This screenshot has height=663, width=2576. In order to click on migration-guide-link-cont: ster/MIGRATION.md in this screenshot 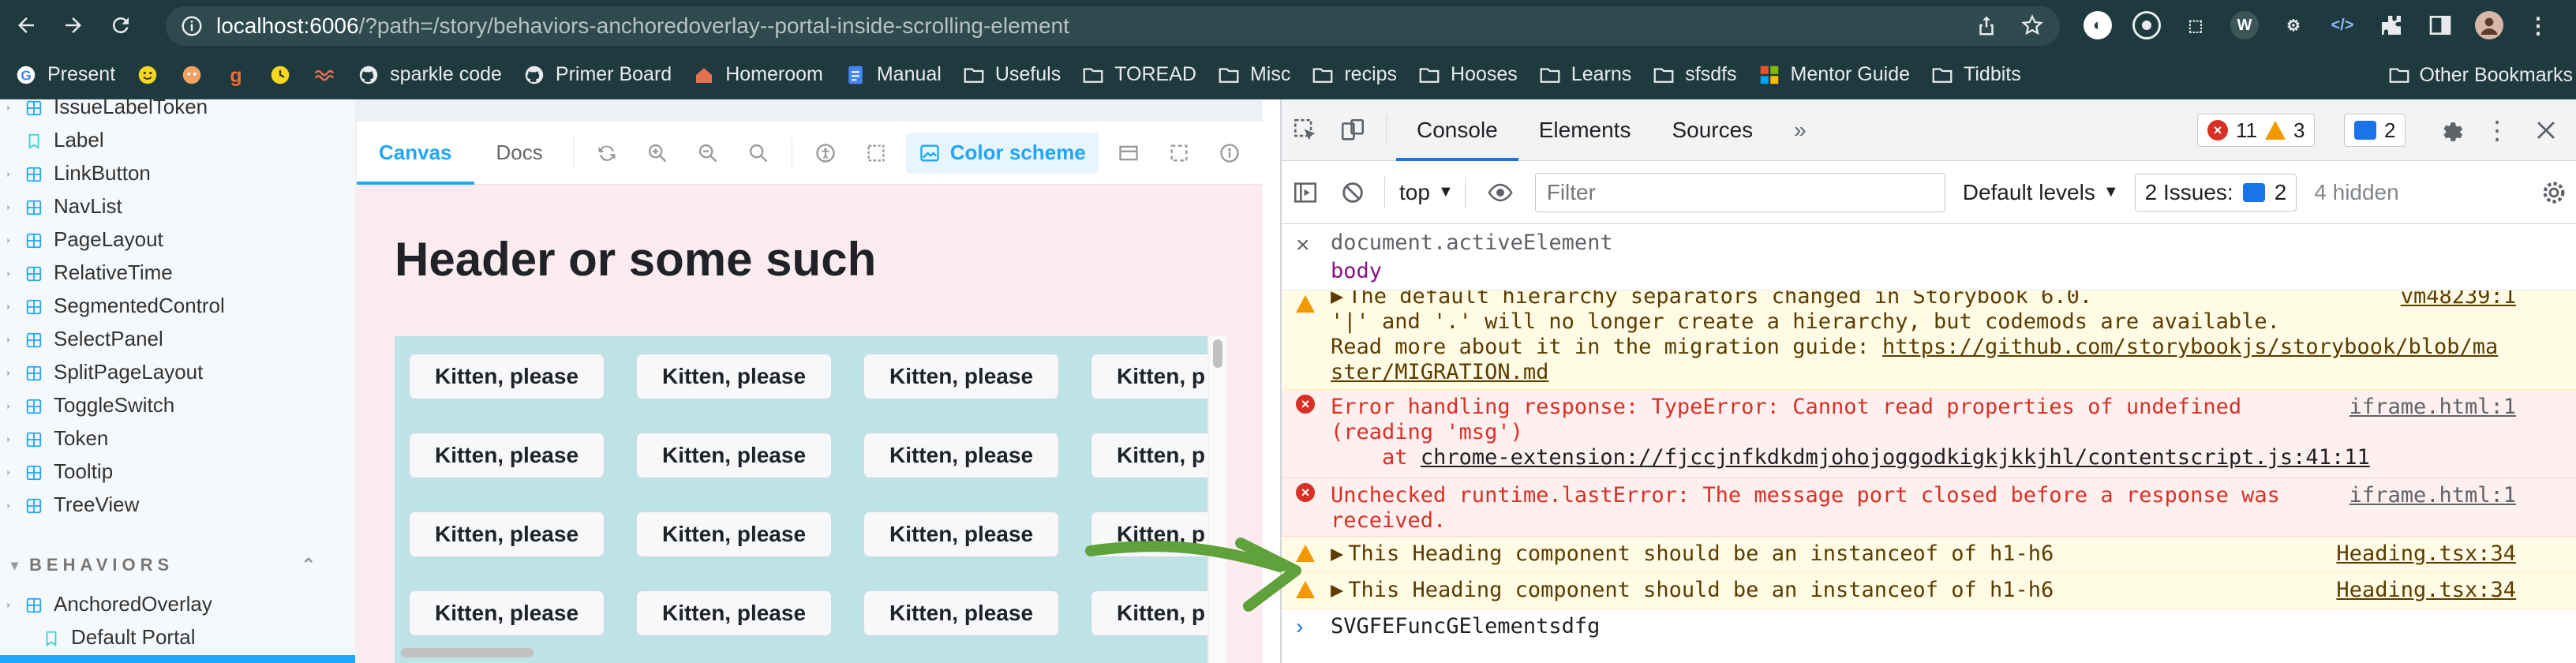, I will do `click(1439, 372)`.